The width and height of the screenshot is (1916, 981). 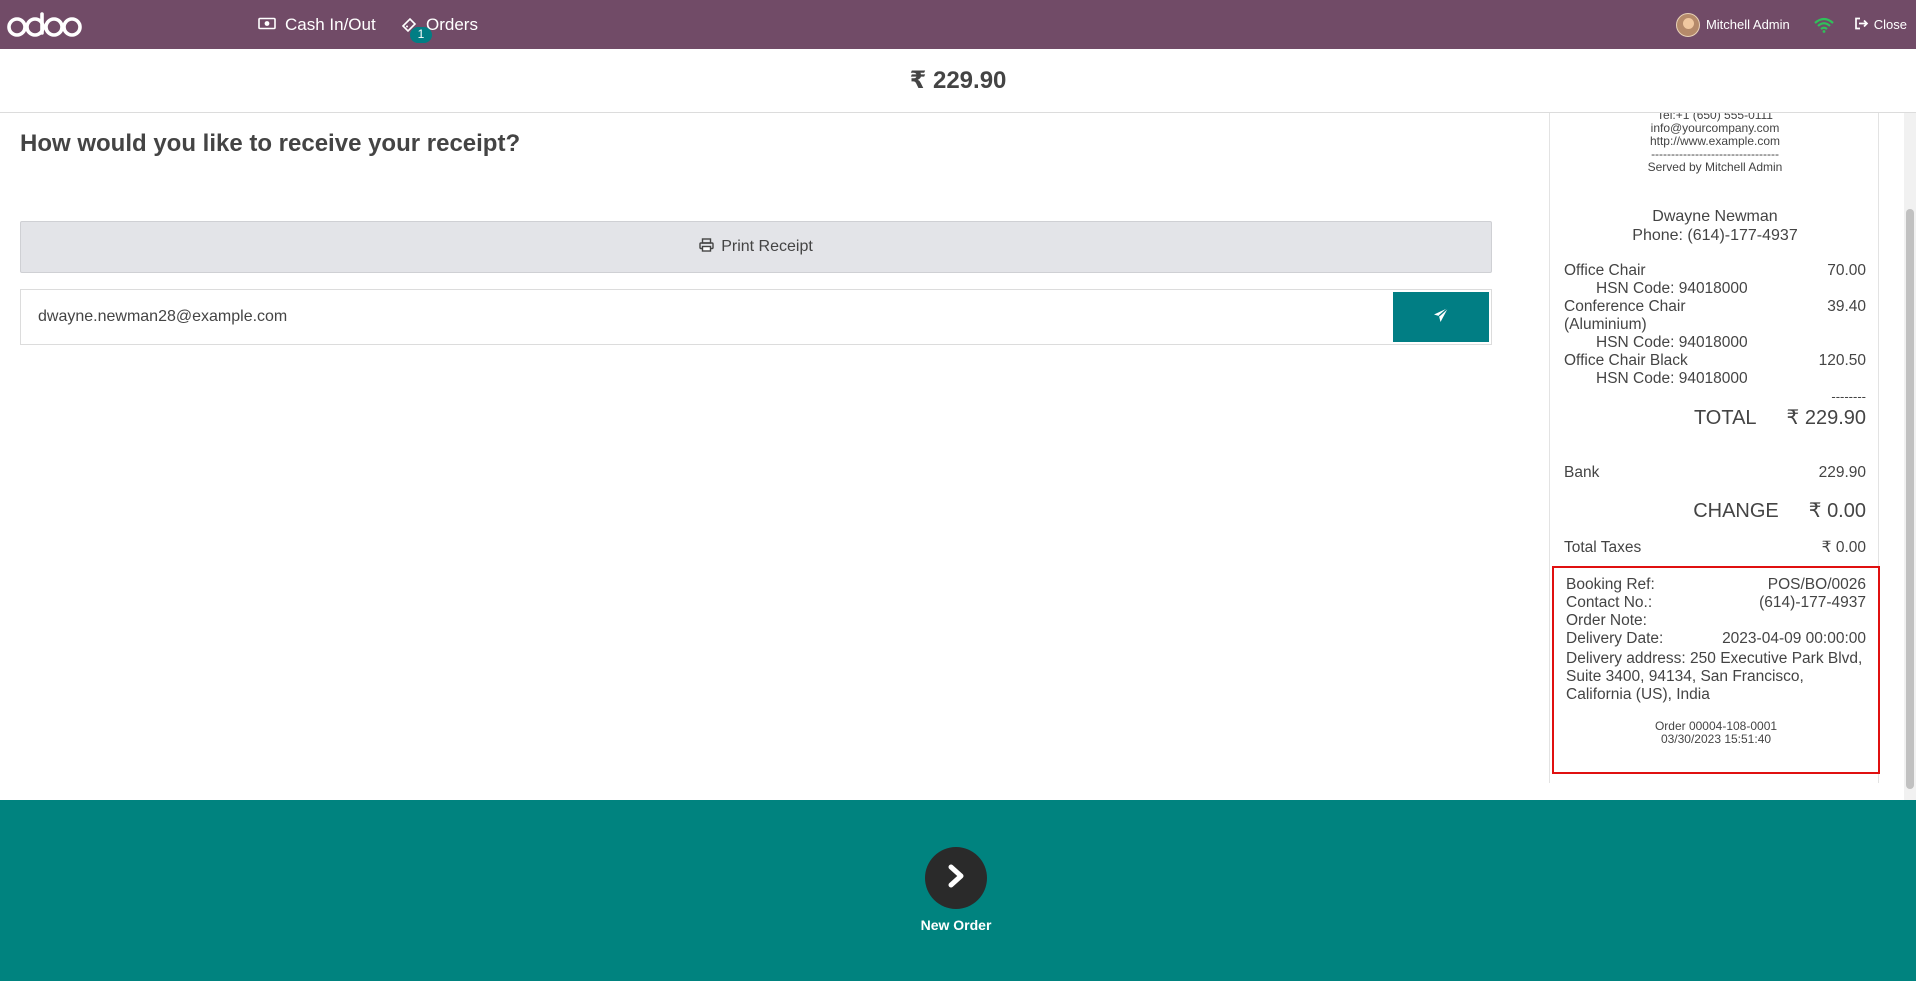 What do you see at coordinates (1626, 360) in the screenshot?
I see `item-name: Office Chair Black` at bounding box center [1626, 360].